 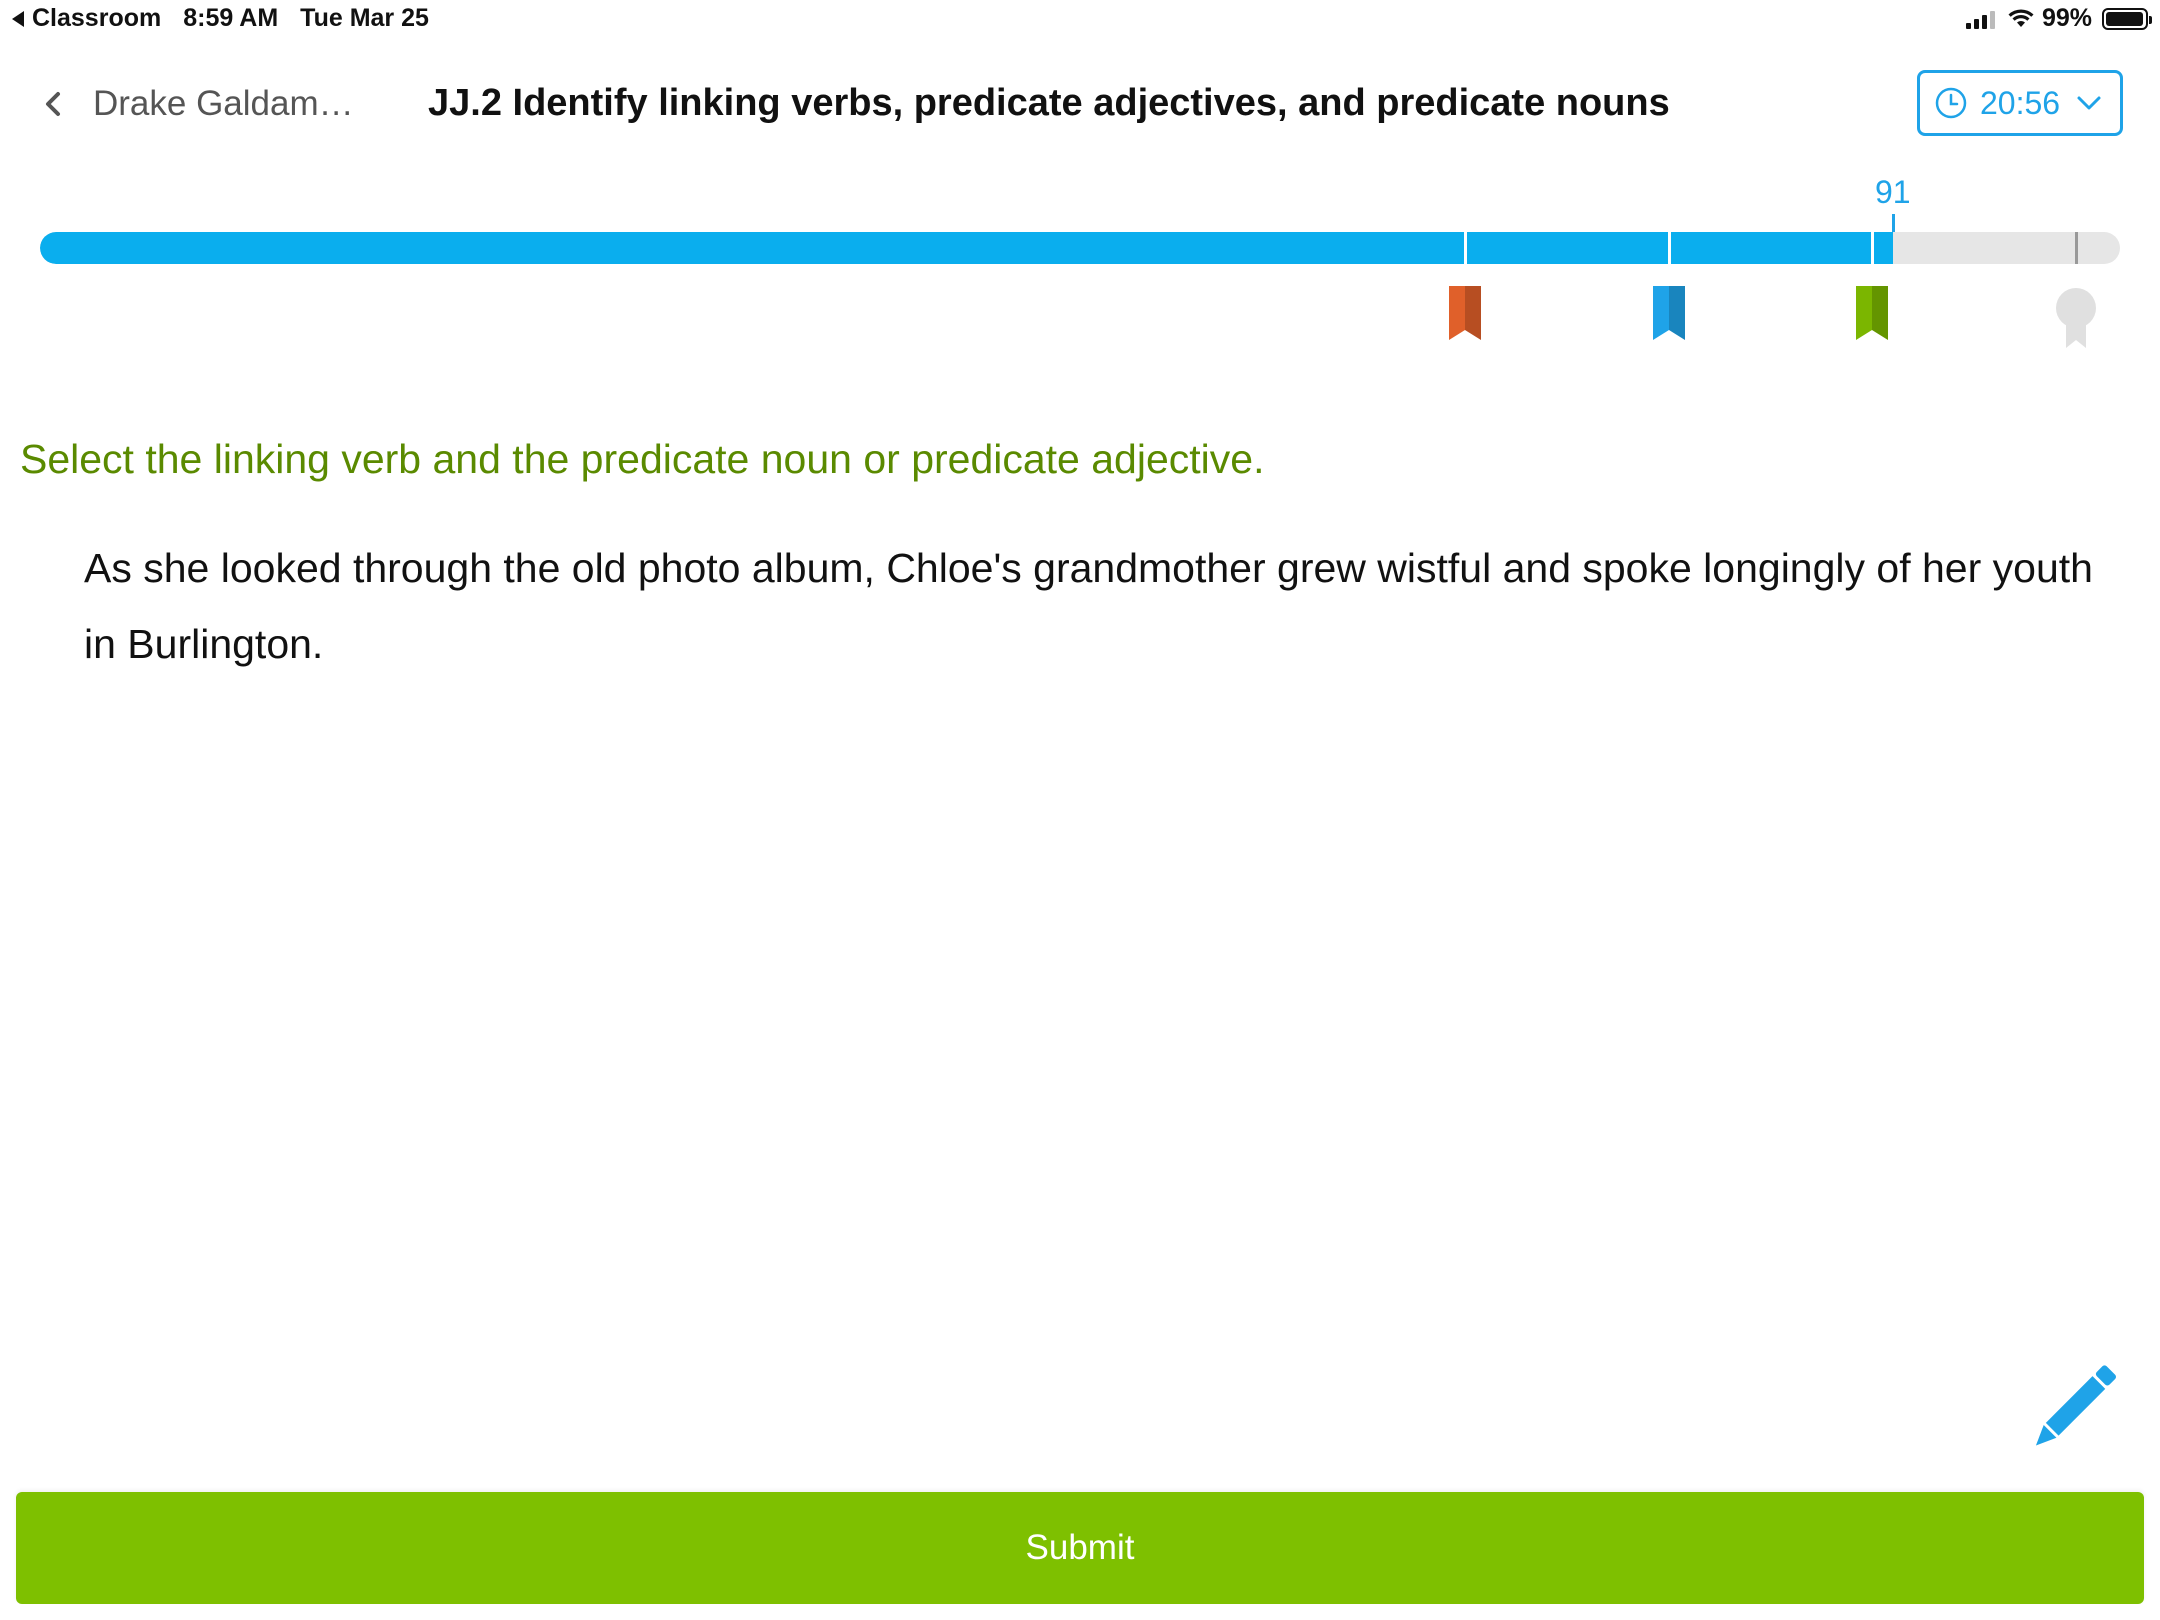 I want to click on back-to-app-icon, so click(x=18, y=18).